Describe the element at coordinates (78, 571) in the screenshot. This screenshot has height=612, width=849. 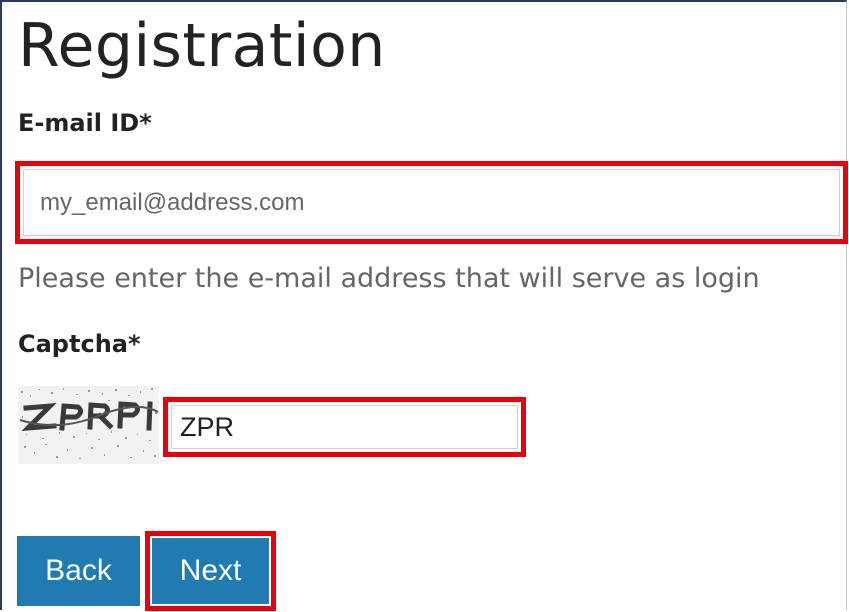
I see `back-button: Back` at that location.